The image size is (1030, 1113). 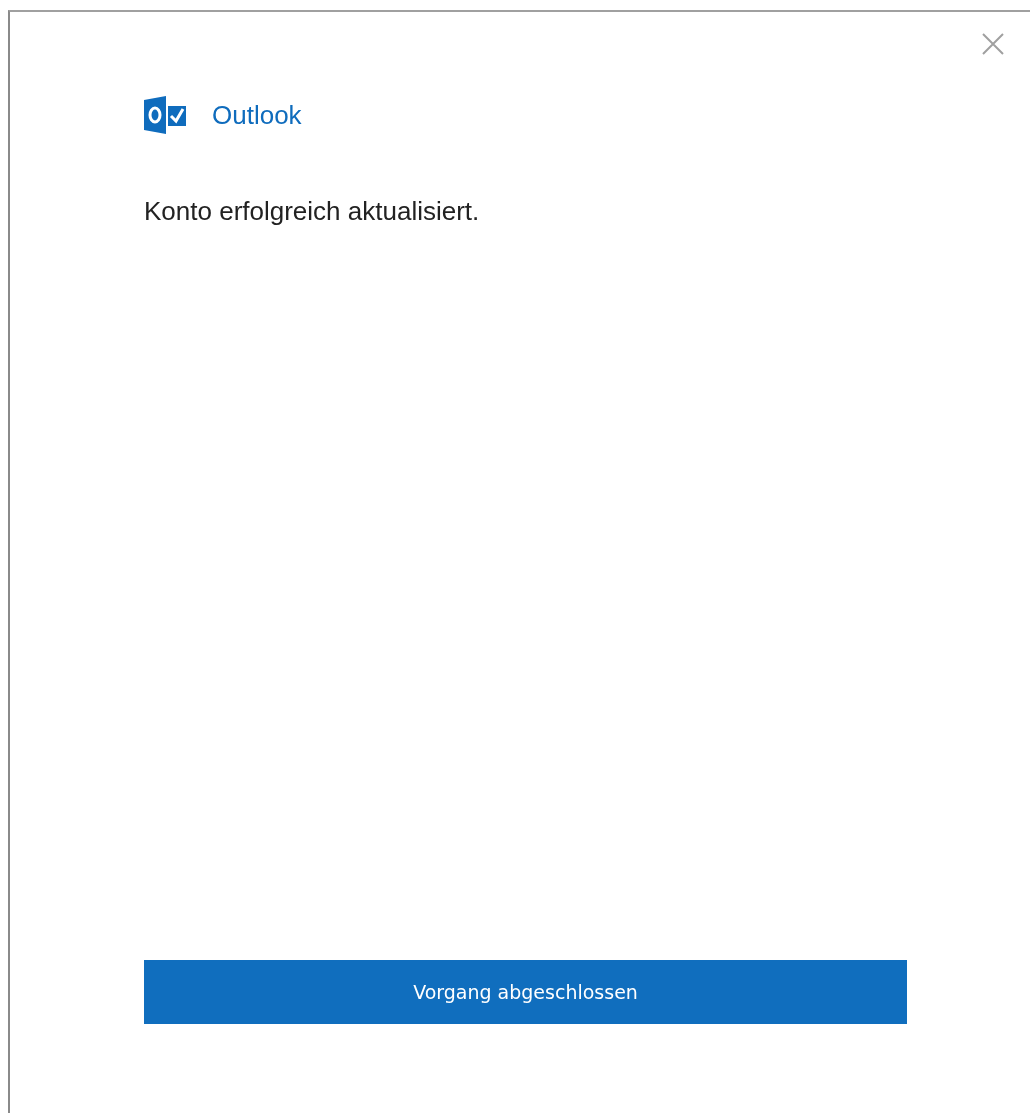 I want to click on app-name: Outlook, so click(x=257, y=115).